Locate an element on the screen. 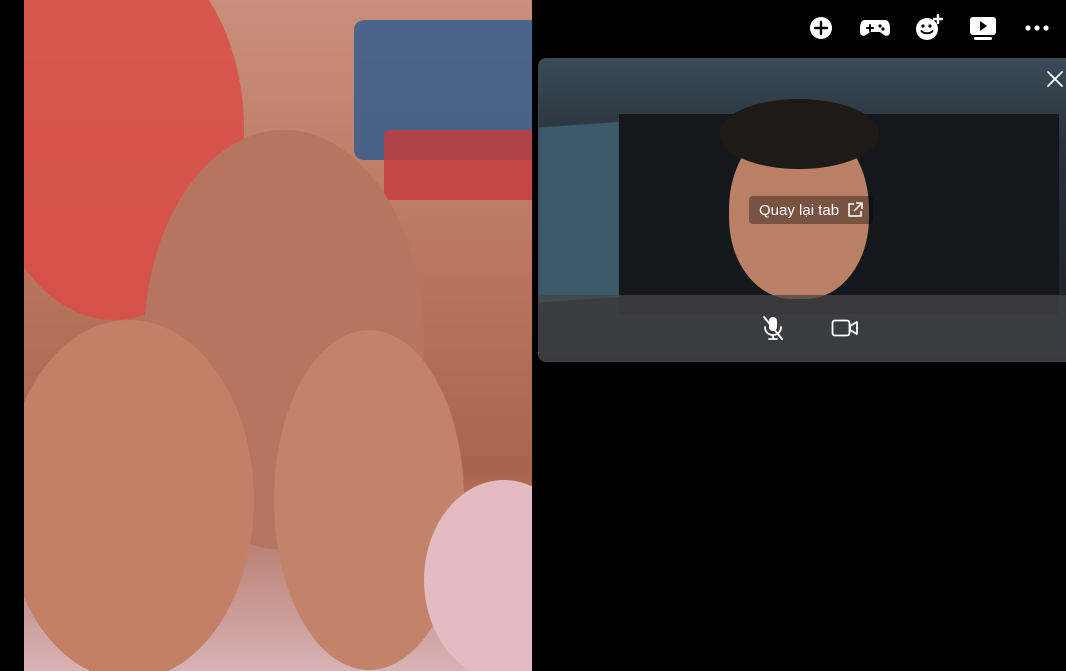 This screenshot has width=1066, height=671. play-icon is located at coordinates (983, 28).